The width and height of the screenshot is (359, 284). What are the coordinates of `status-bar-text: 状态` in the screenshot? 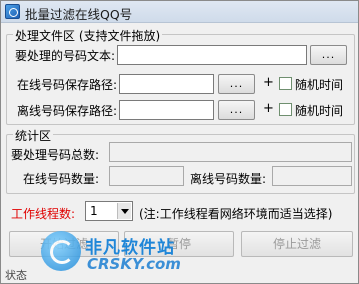 It's located at (16, 275).